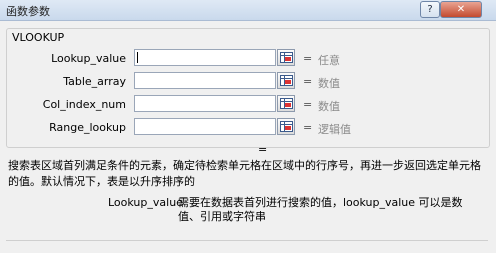 The image size is (496, 253). I want to click on lookup-value-input, so click(205, 57).